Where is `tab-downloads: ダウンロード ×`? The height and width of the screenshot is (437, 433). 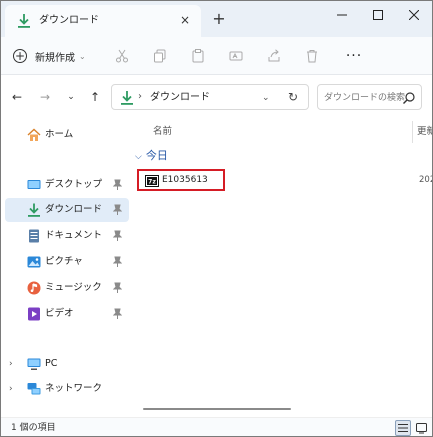
tab-downloads: ダウンロード × is located at coordinates (103, 21).